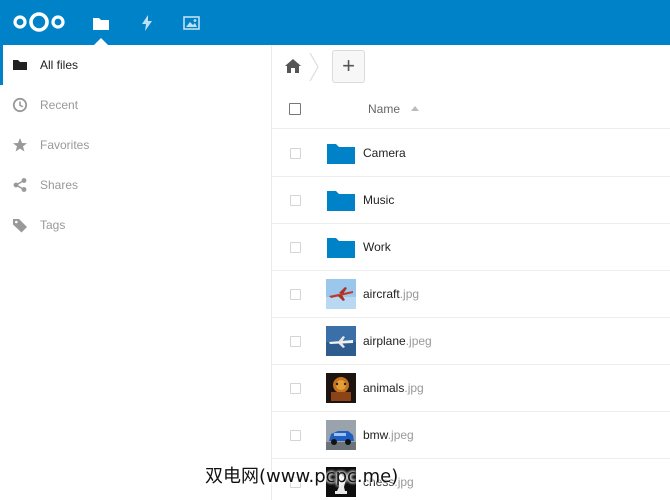 The height and width of the screenshot is (500, 670). Describe the element at coordinates (314, 67) in the screenshot. I see `breadcrumb-separator` at that location.